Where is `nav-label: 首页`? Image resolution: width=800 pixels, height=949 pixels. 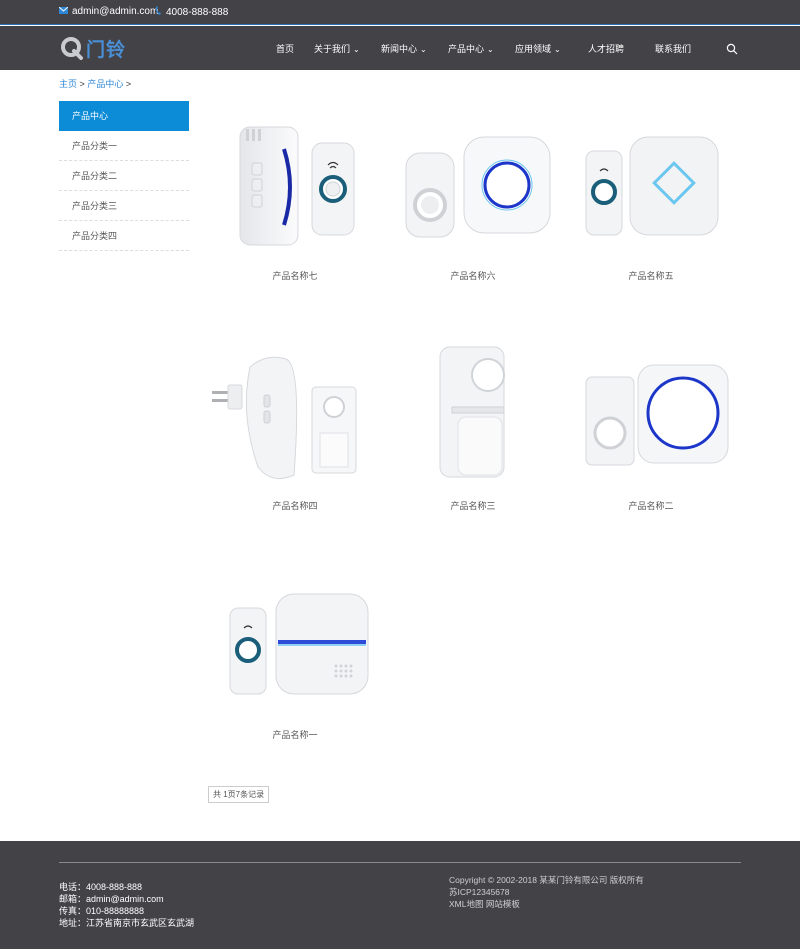 nav-label: 首页 is located at coordinates (285, 49).